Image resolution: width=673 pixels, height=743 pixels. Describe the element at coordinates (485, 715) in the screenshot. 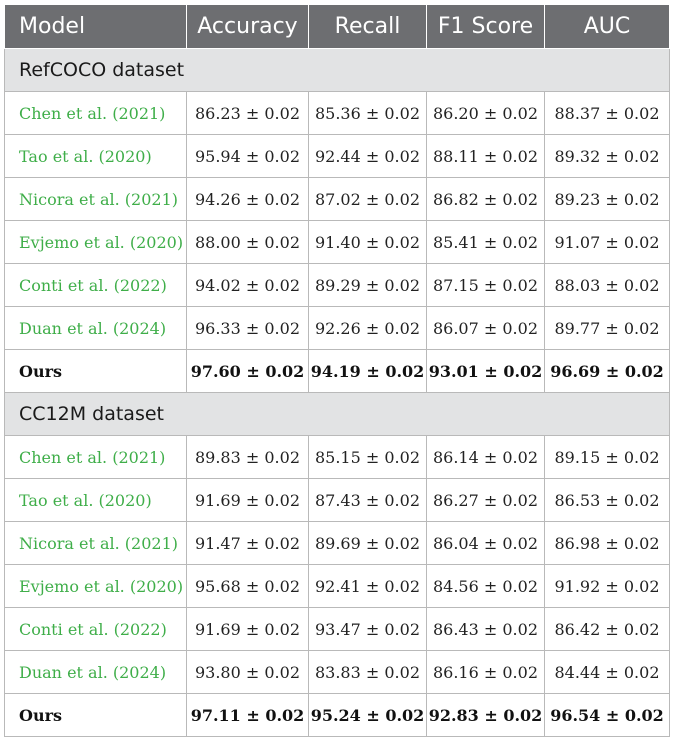

I see `f1-score-cell: 92.83 ± 0.02` at that location.